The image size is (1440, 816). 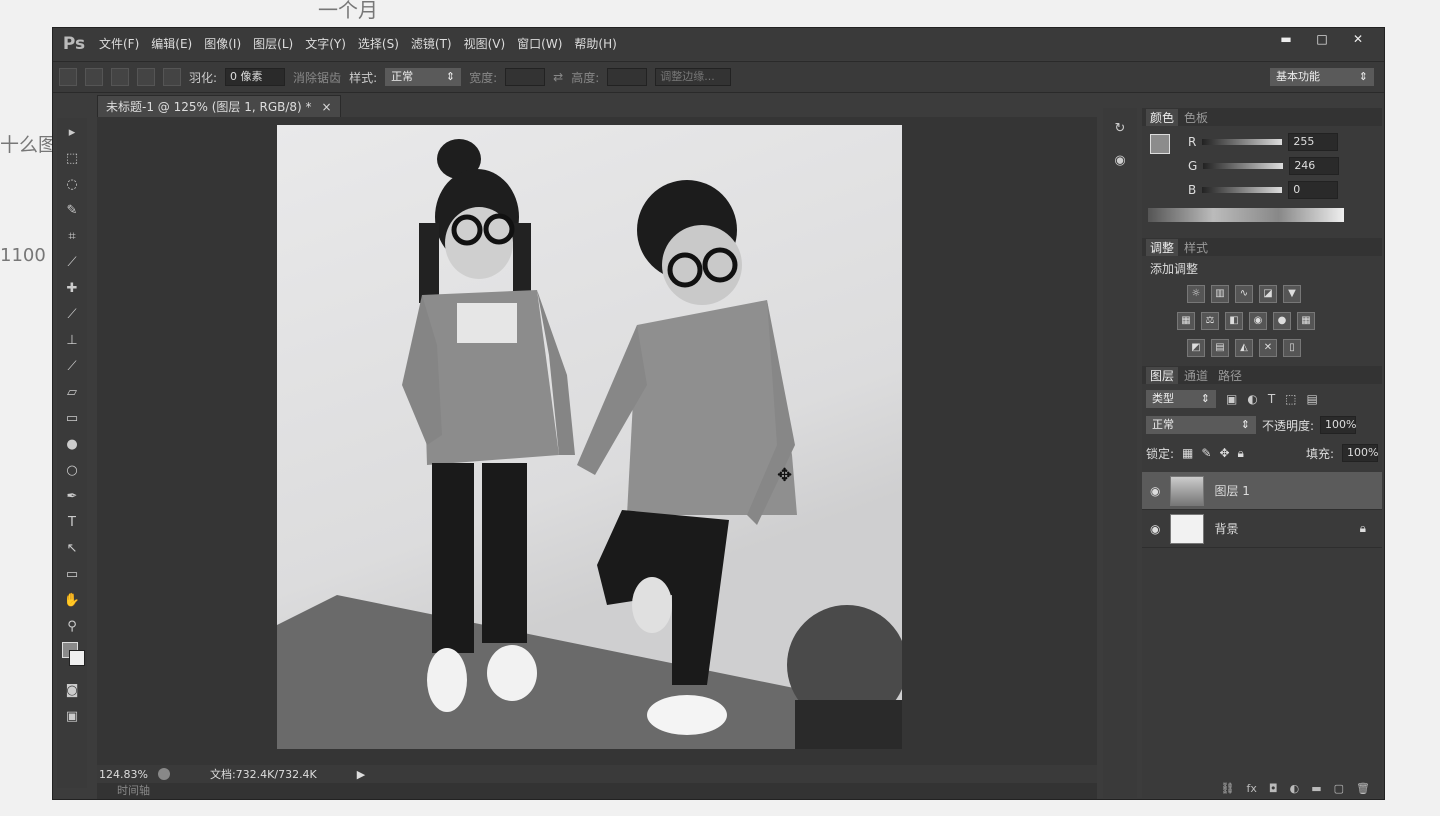 What do you see at coordinates (1258, 320) in the screenshot?
I see `photo-filter-icon: ◉` at bounding box center [1258, 320].